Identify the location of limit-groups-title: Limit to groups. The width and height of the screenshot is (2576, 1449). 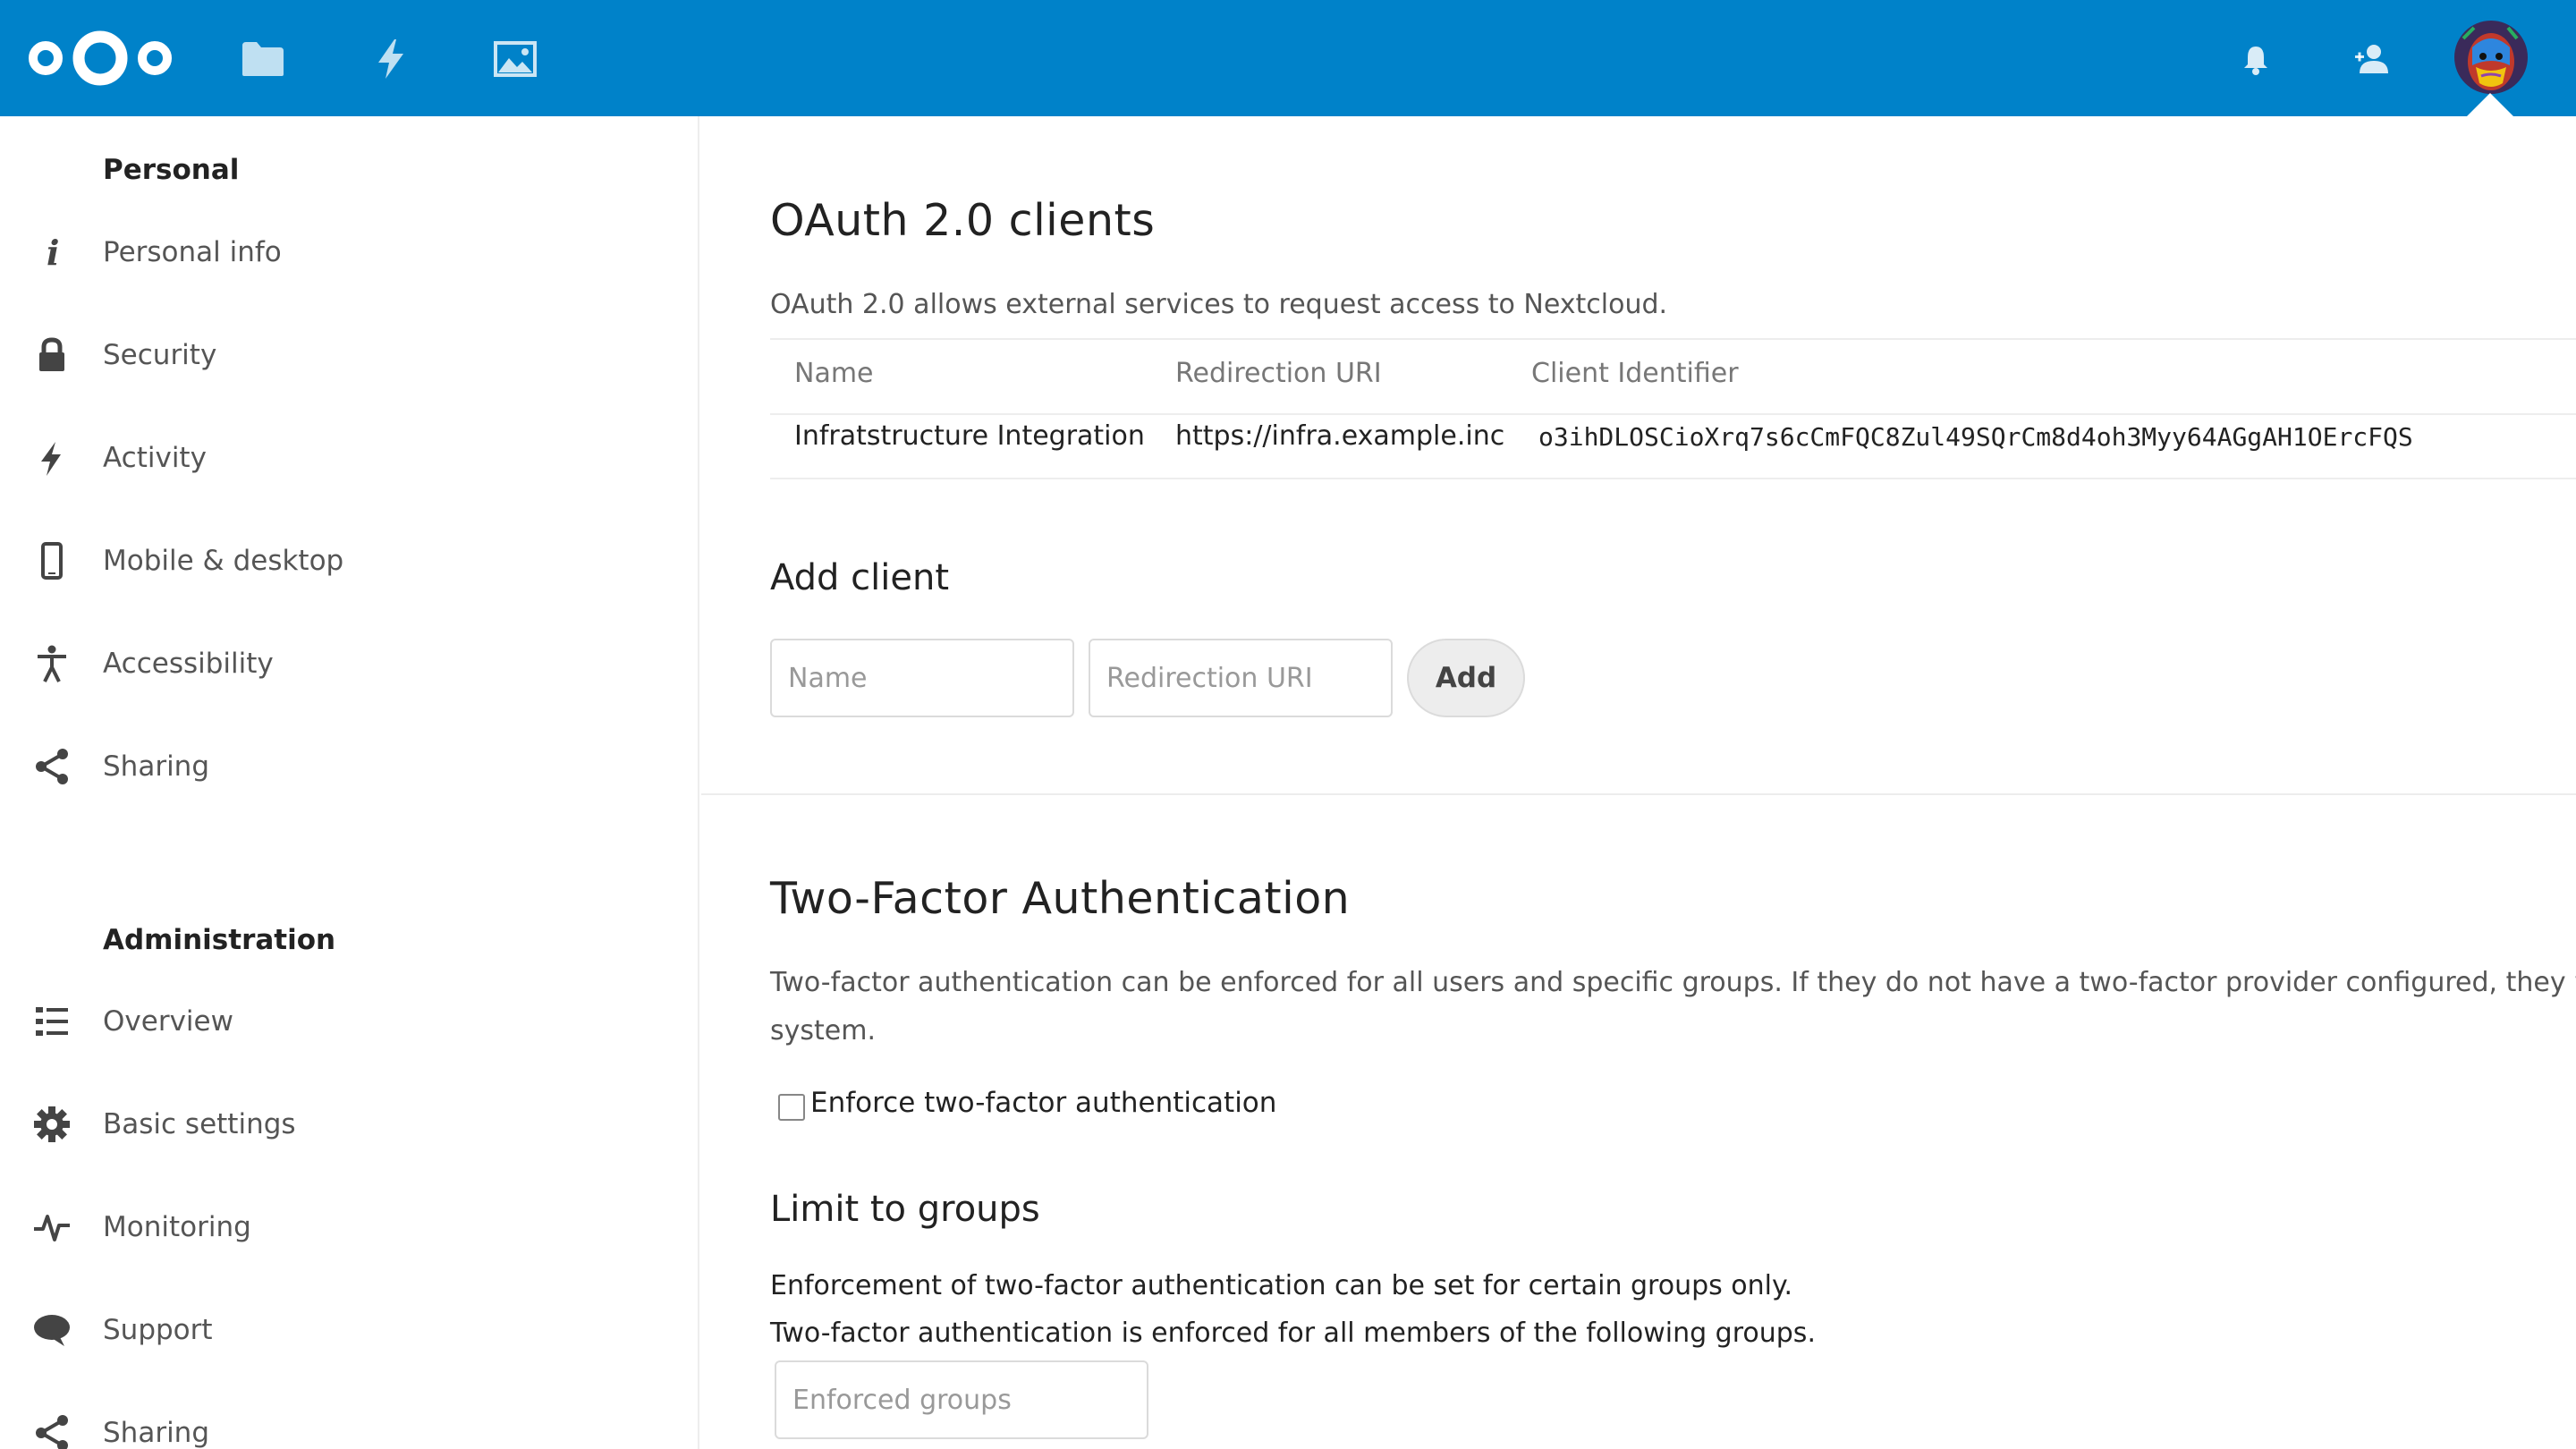
(905, 1209).